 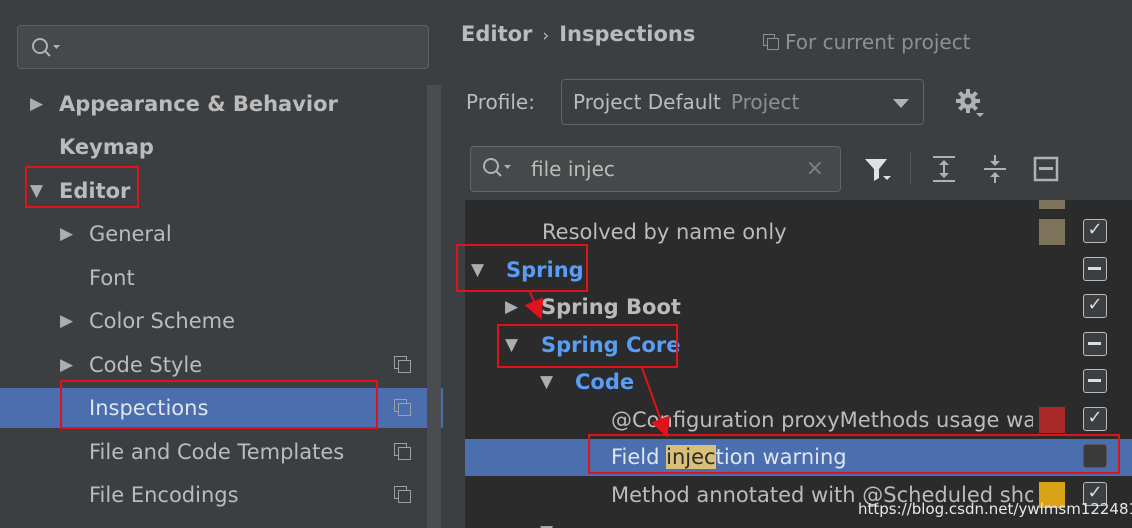 I want to click on arrow-spring-to-core, so click(x=534, y=305).